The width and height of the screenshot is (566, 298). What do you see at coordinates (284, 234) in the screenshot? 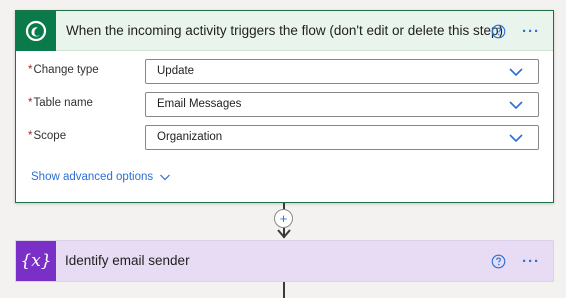
I see `arrow-down-icon` at bounding box center [284, 234].